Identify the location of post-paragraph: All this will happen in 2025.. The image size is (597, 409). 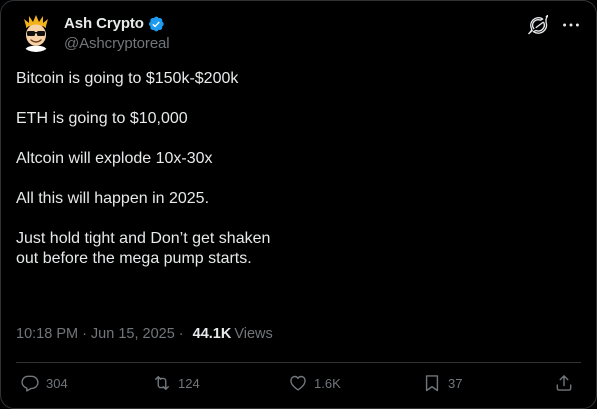
(113, 198).